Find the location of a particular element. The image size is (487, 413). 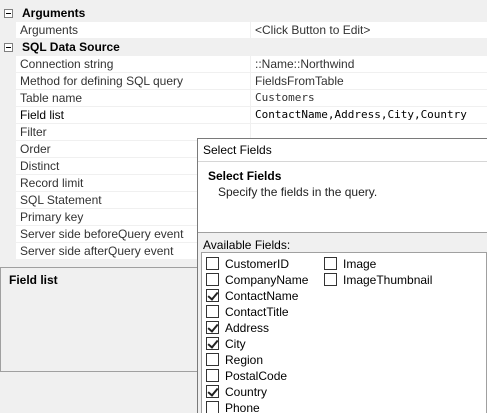

property-name: Method for defining SQL query is located at coordinates (133, 81).